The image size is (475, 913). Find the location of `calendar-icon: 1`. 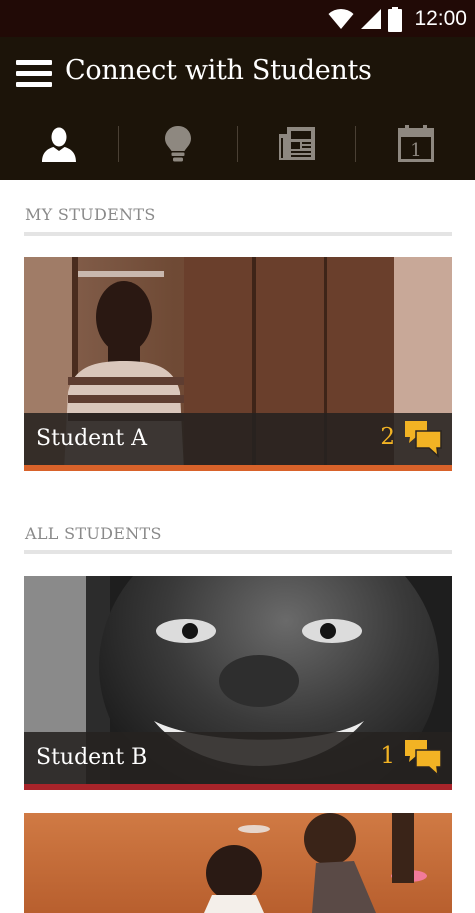

calendar-icon: 1 is located at coordinates (415, 143).